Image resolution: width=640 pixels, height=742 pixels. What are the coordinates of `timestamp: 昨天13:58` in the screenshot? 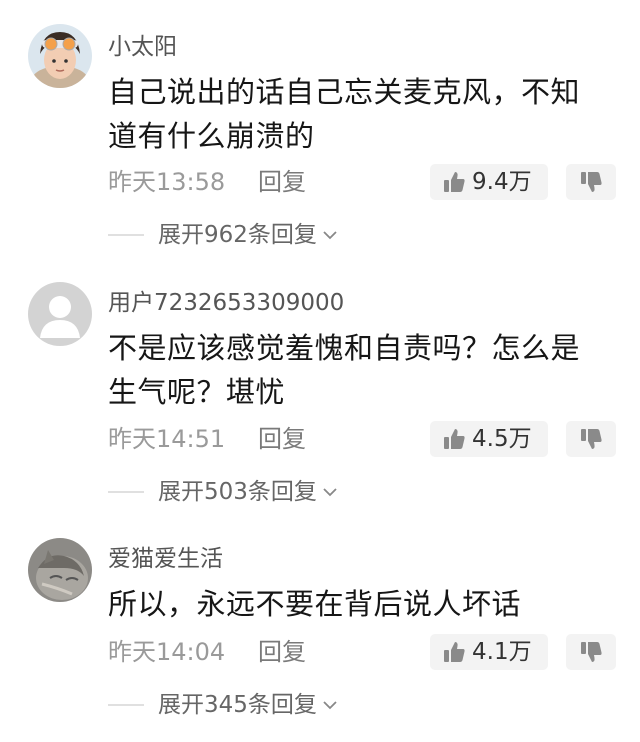 It's located at (167, 182).